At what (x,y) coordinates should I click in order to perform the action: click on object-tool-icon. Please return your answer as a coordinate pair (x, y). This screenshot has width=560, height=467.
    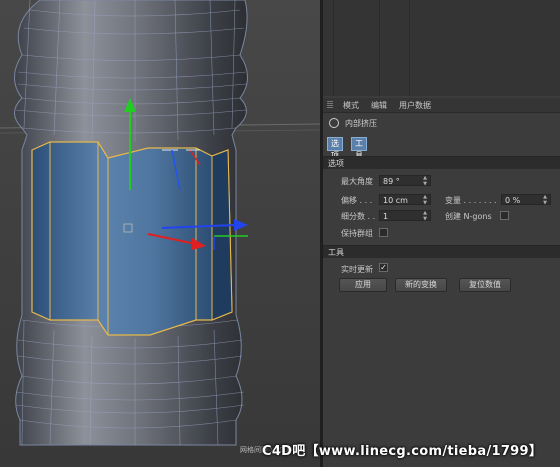
    Looking at the image, I should click on (334, 123).